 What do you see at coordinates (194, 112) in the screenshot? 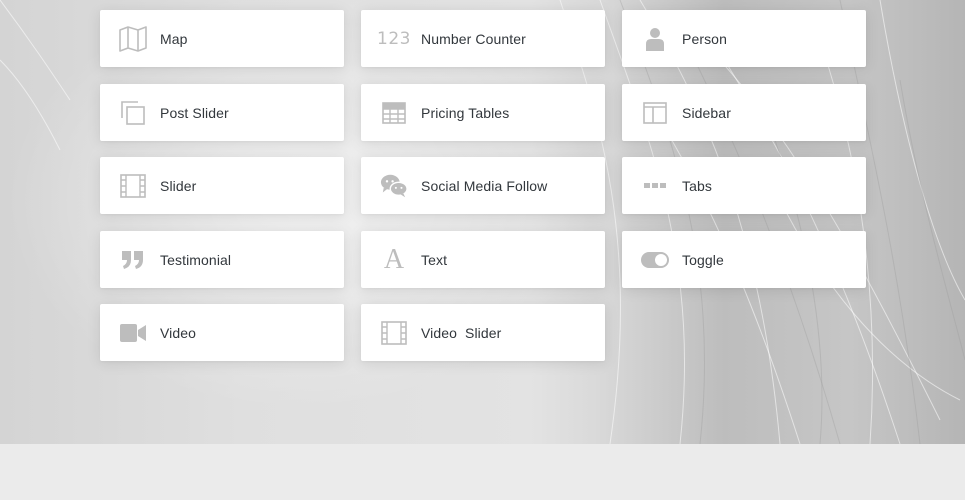
I see `module-label: Post Slider` at bounding box center [194, 112].